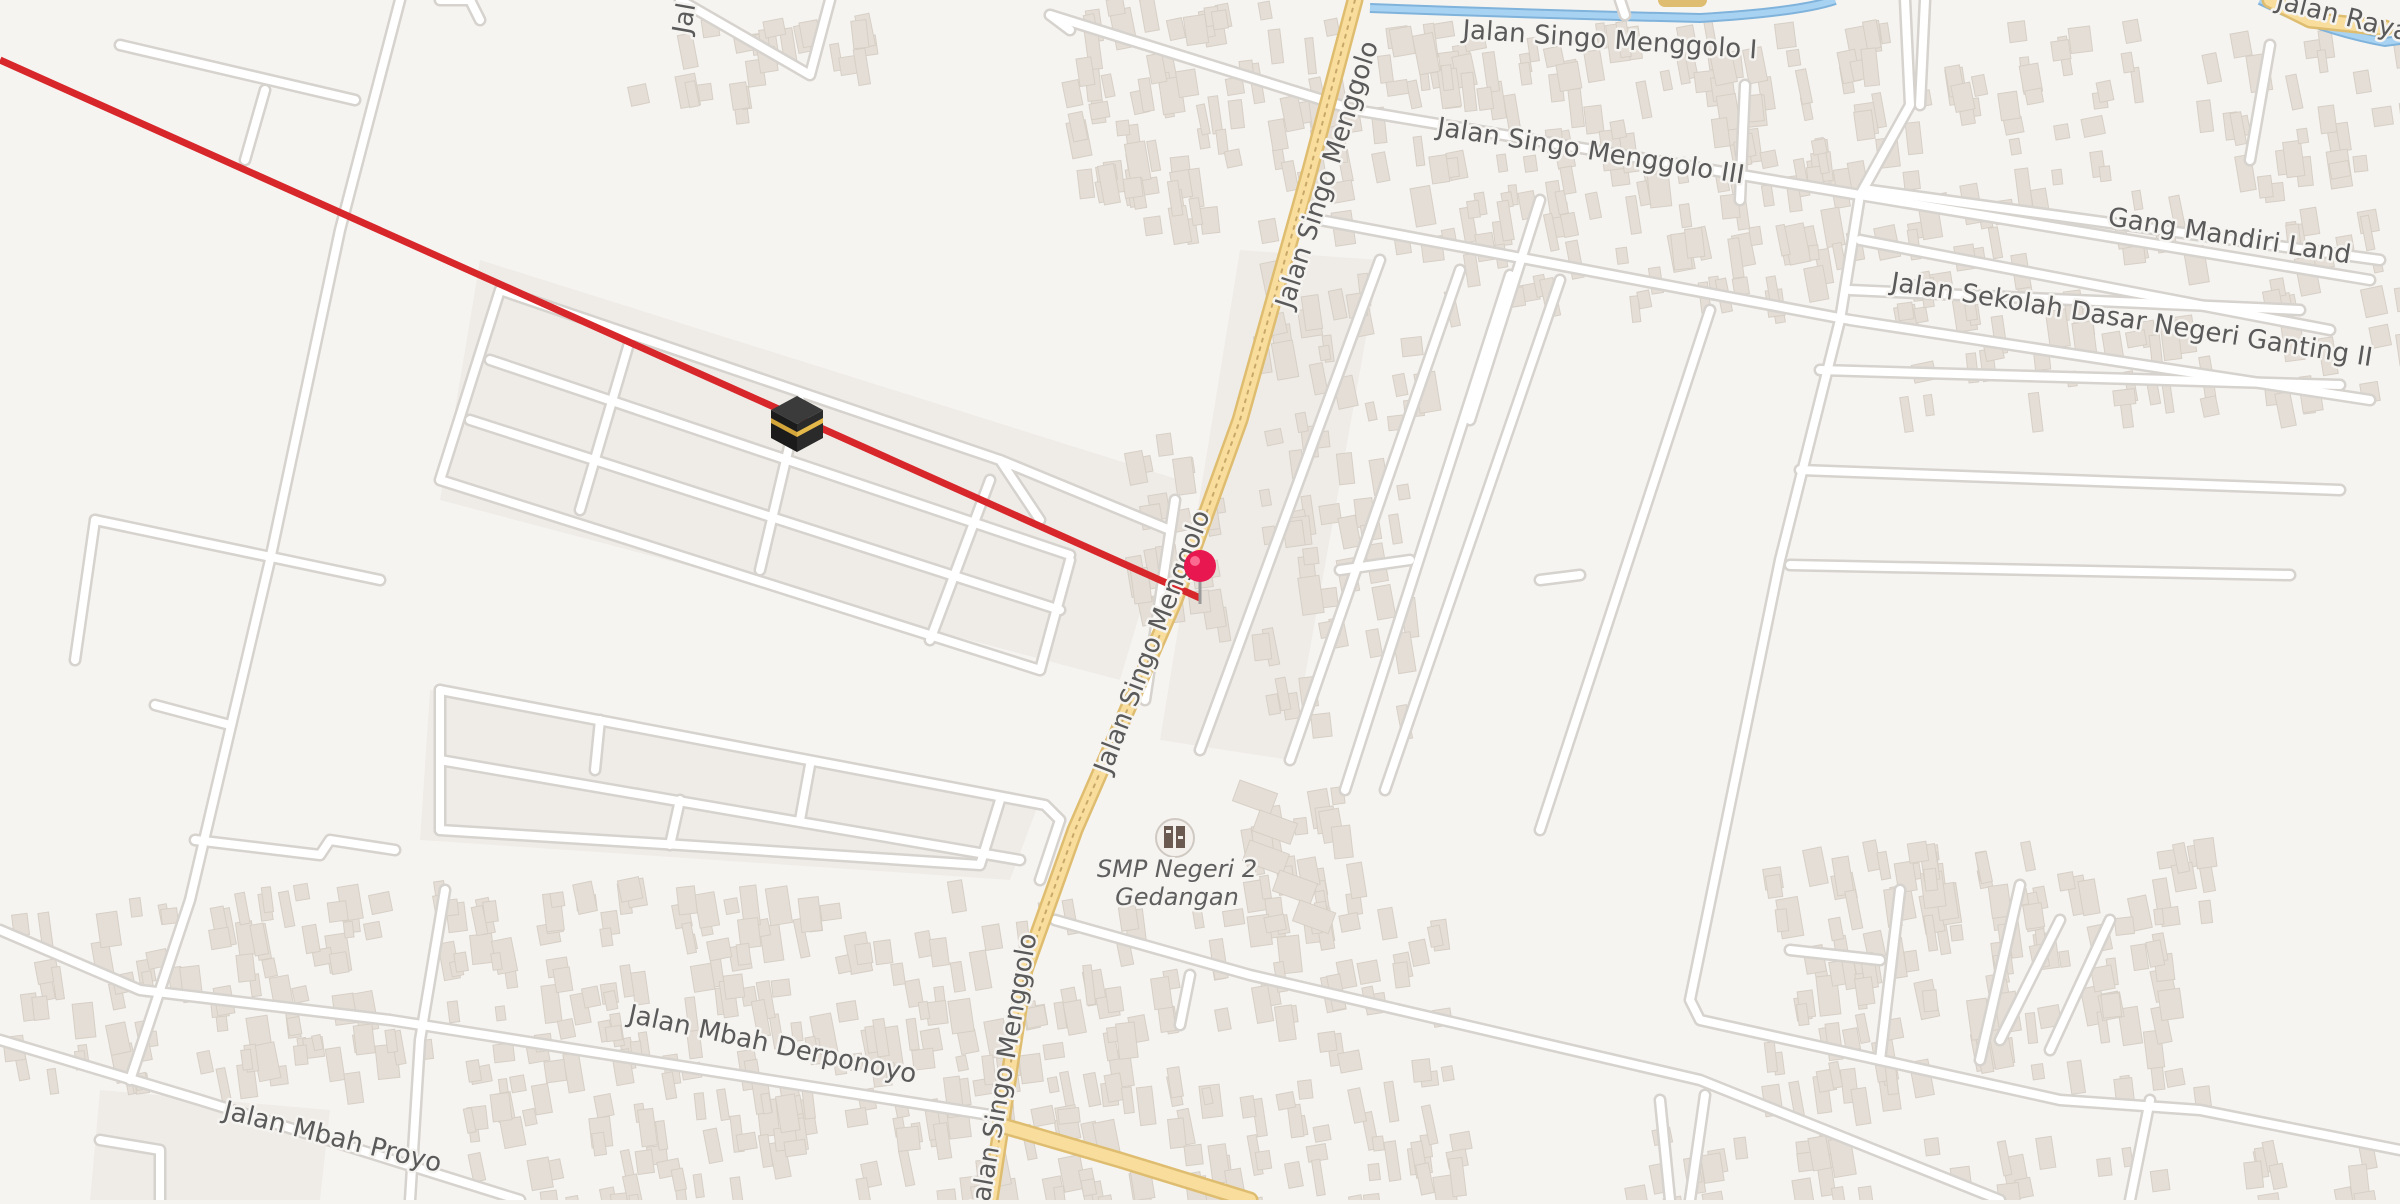  I want to click on pin-highlight, so click(1195, 561).